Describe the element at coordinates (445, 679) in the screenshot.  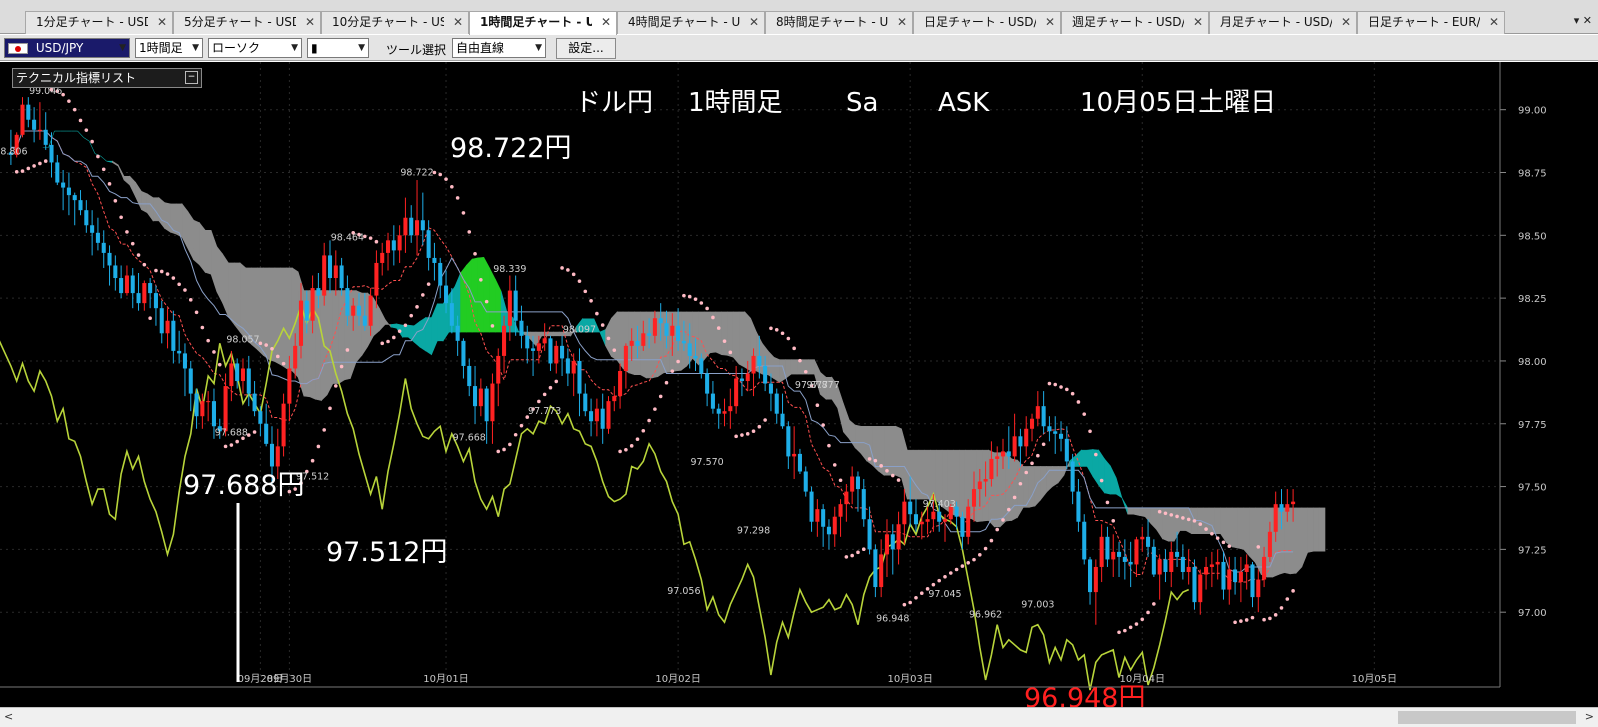
I see `x-tick-label: 10月01日` at that location.